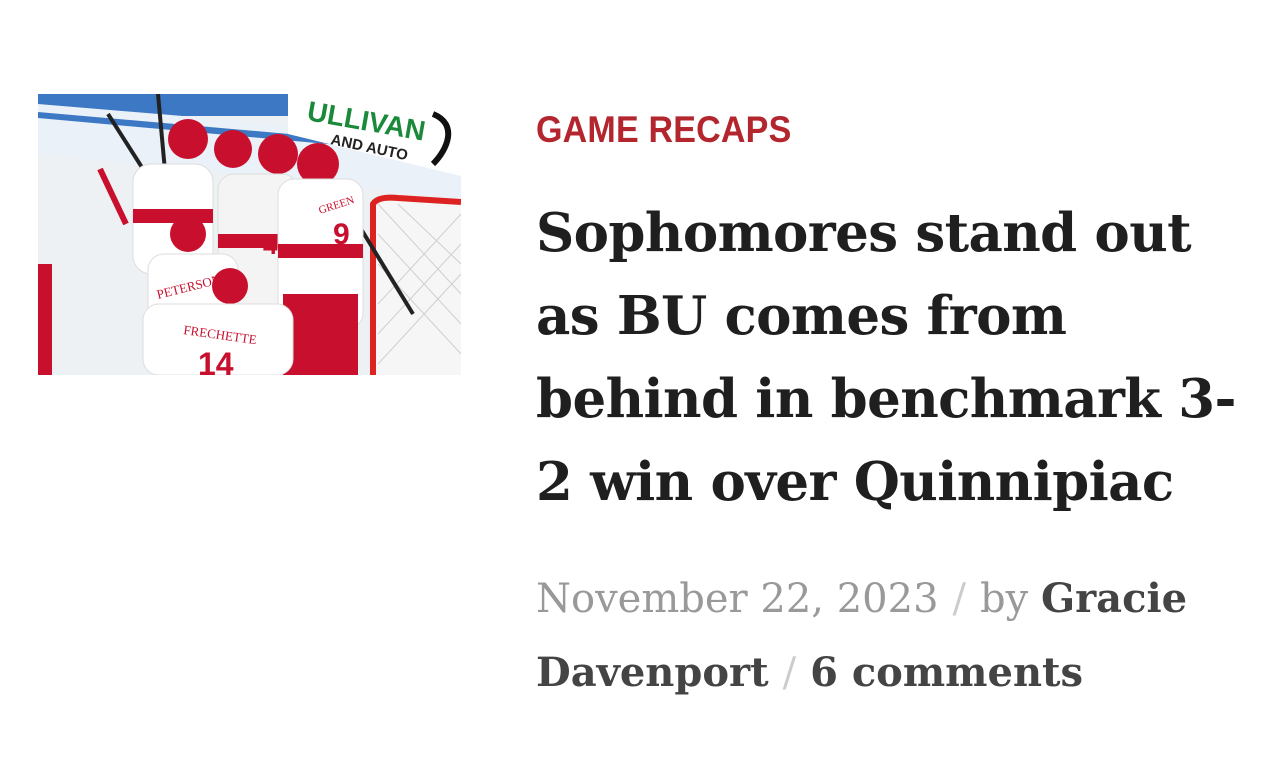  I want to click on jersey-number-9: 9, so click(341, 234).